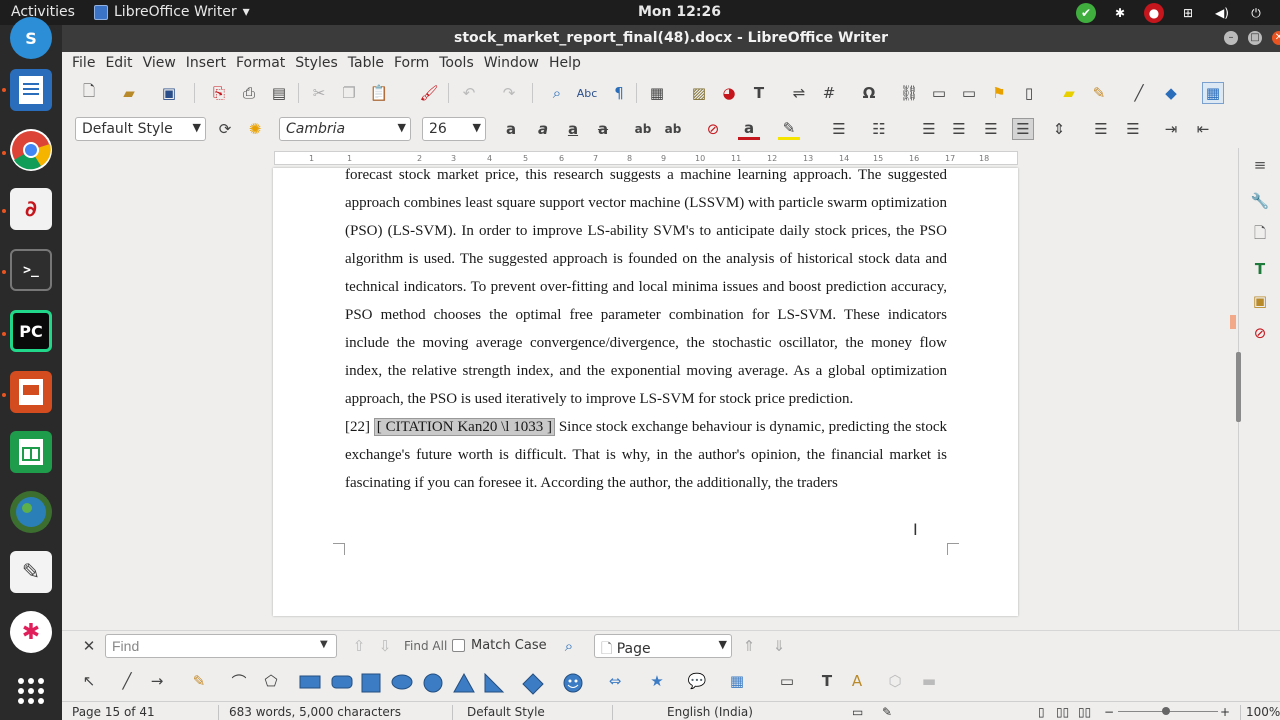 The width and height of the screenshot is (1280, 720). What do you see at coordinates (31, 452) in the screenshot?
I see `libreoffice-calc-icon` at bounding box center [31, 452].